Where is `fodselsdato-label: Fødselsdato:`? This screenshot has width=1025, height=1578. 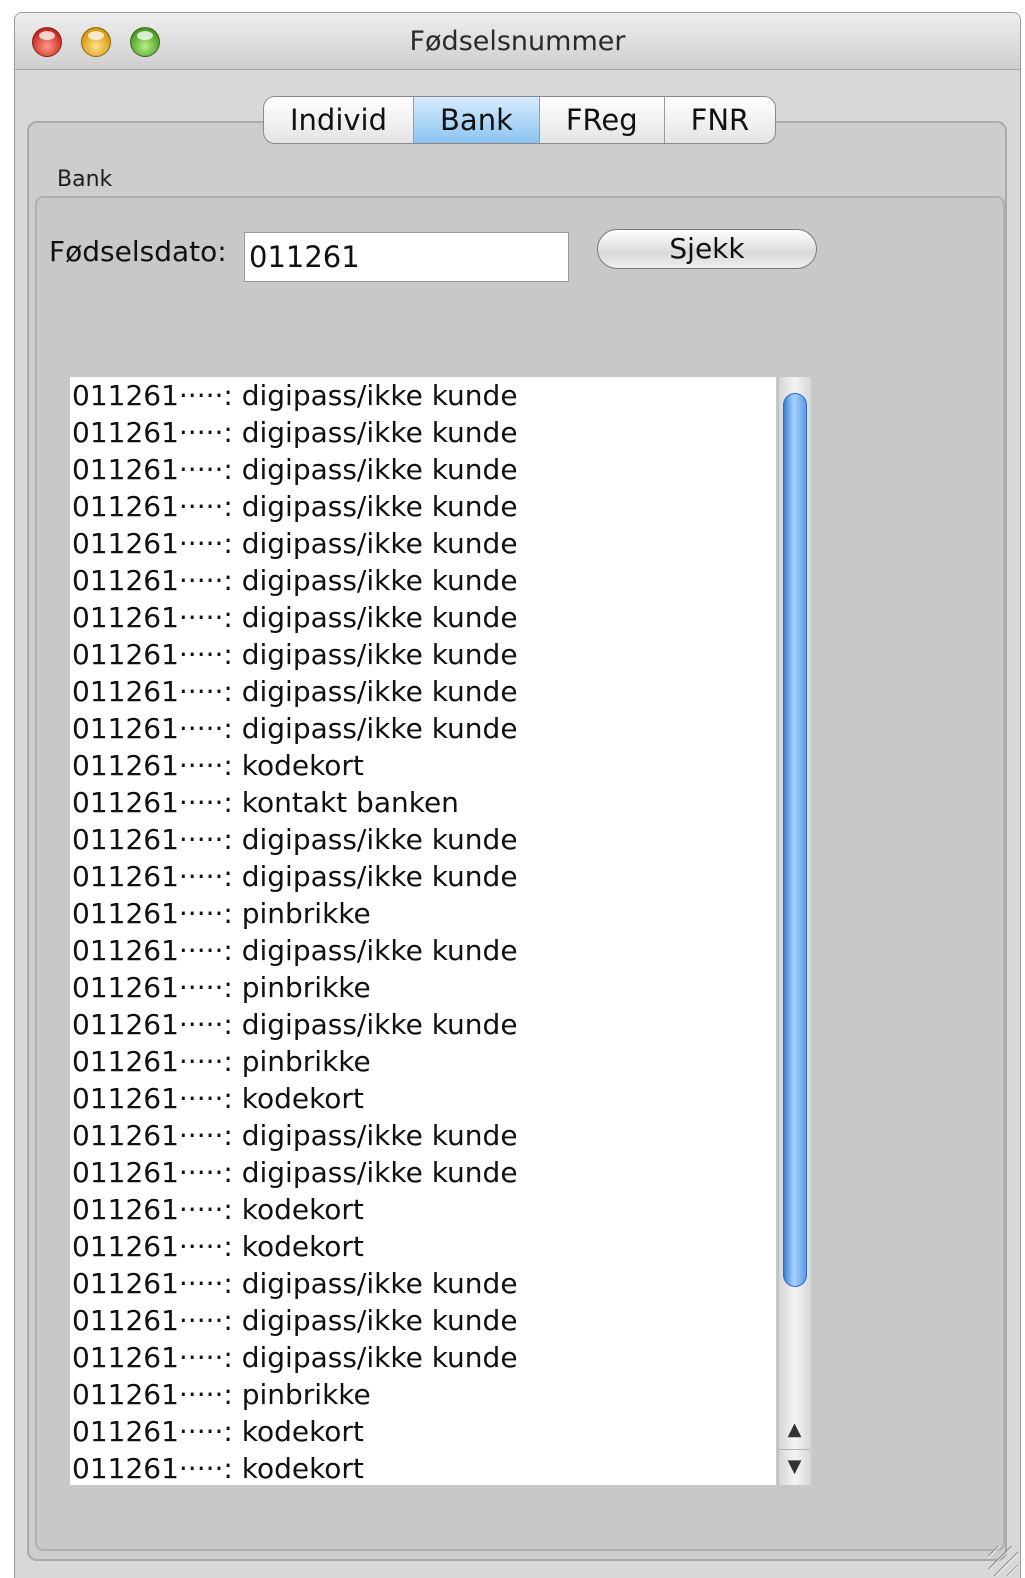 fodselsdato-label: Fødselsdato: is located at coordinates (138, 251).